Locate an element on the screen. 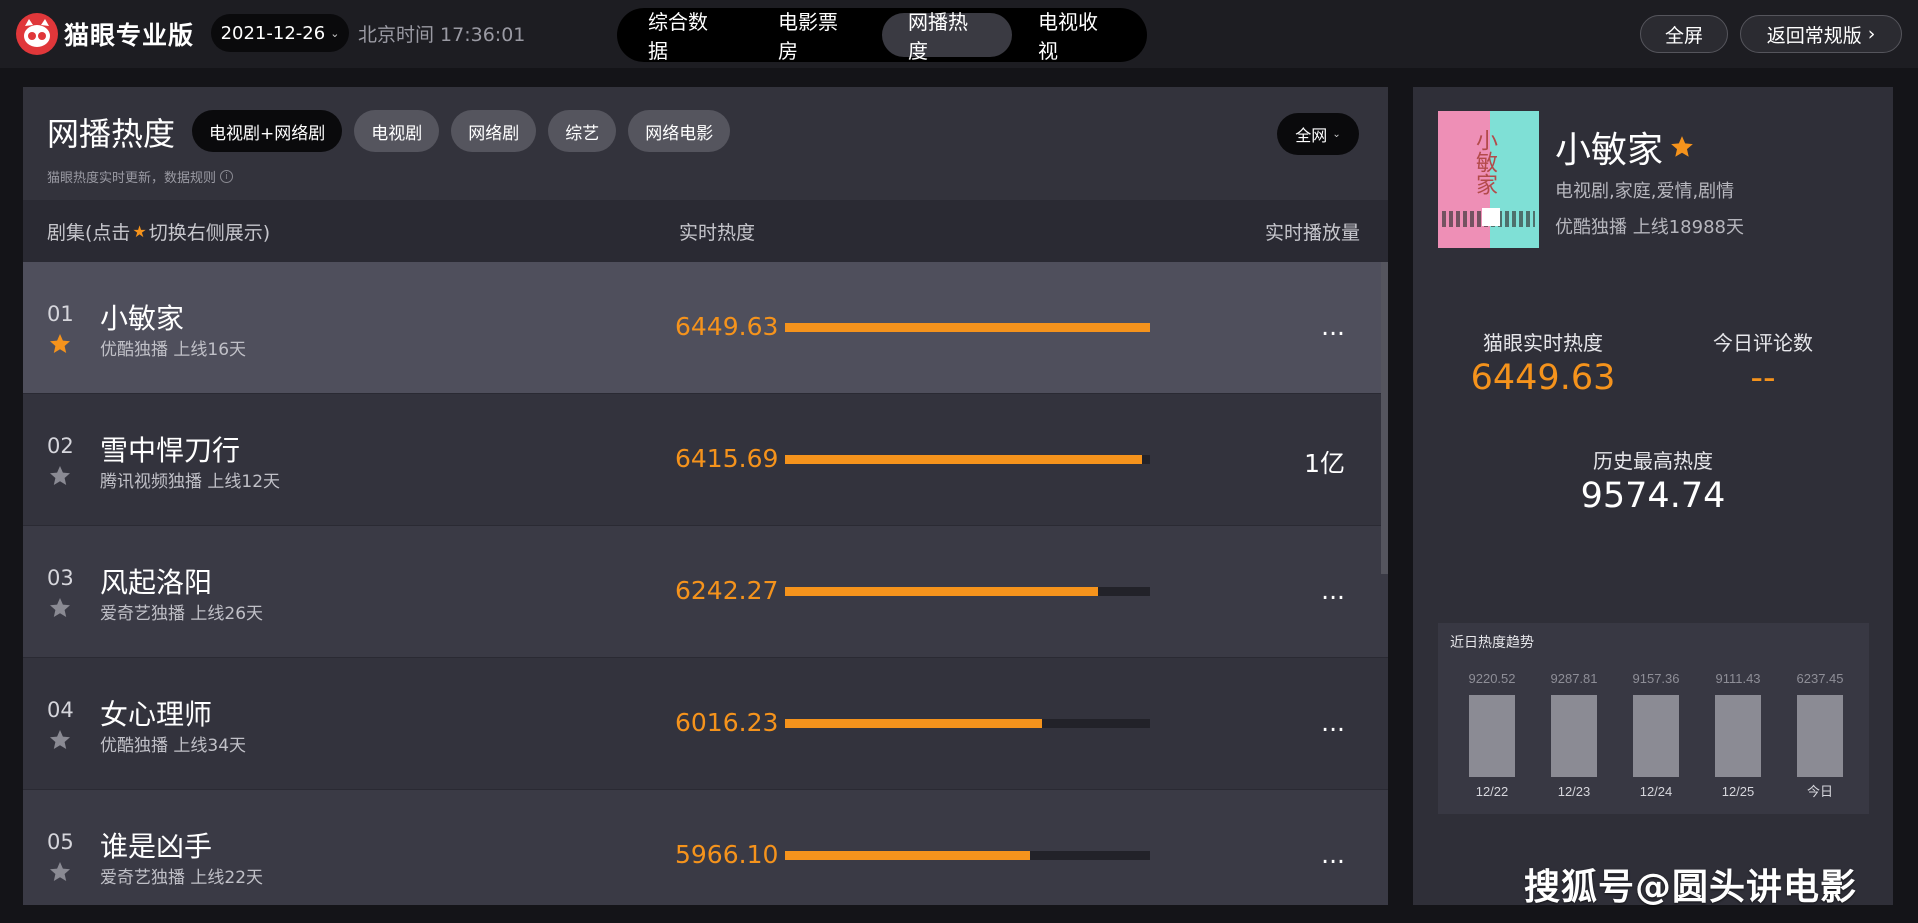 The image size is (1918, 923). trend-category-label: 今日 is located at coordinates (1820, 791).